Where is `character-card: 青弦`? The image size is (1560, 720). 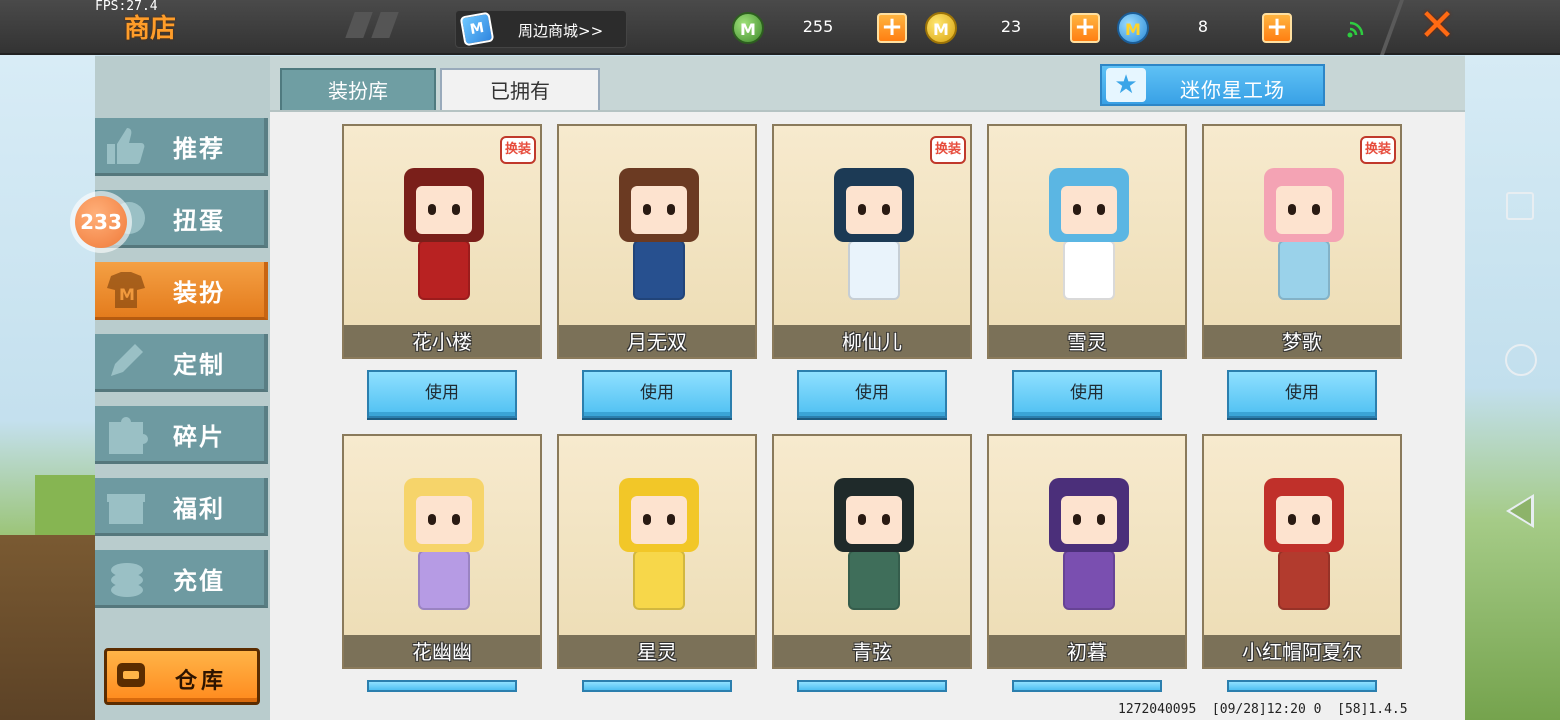
character-card: 青弦 is located at coordinates (872, 551).